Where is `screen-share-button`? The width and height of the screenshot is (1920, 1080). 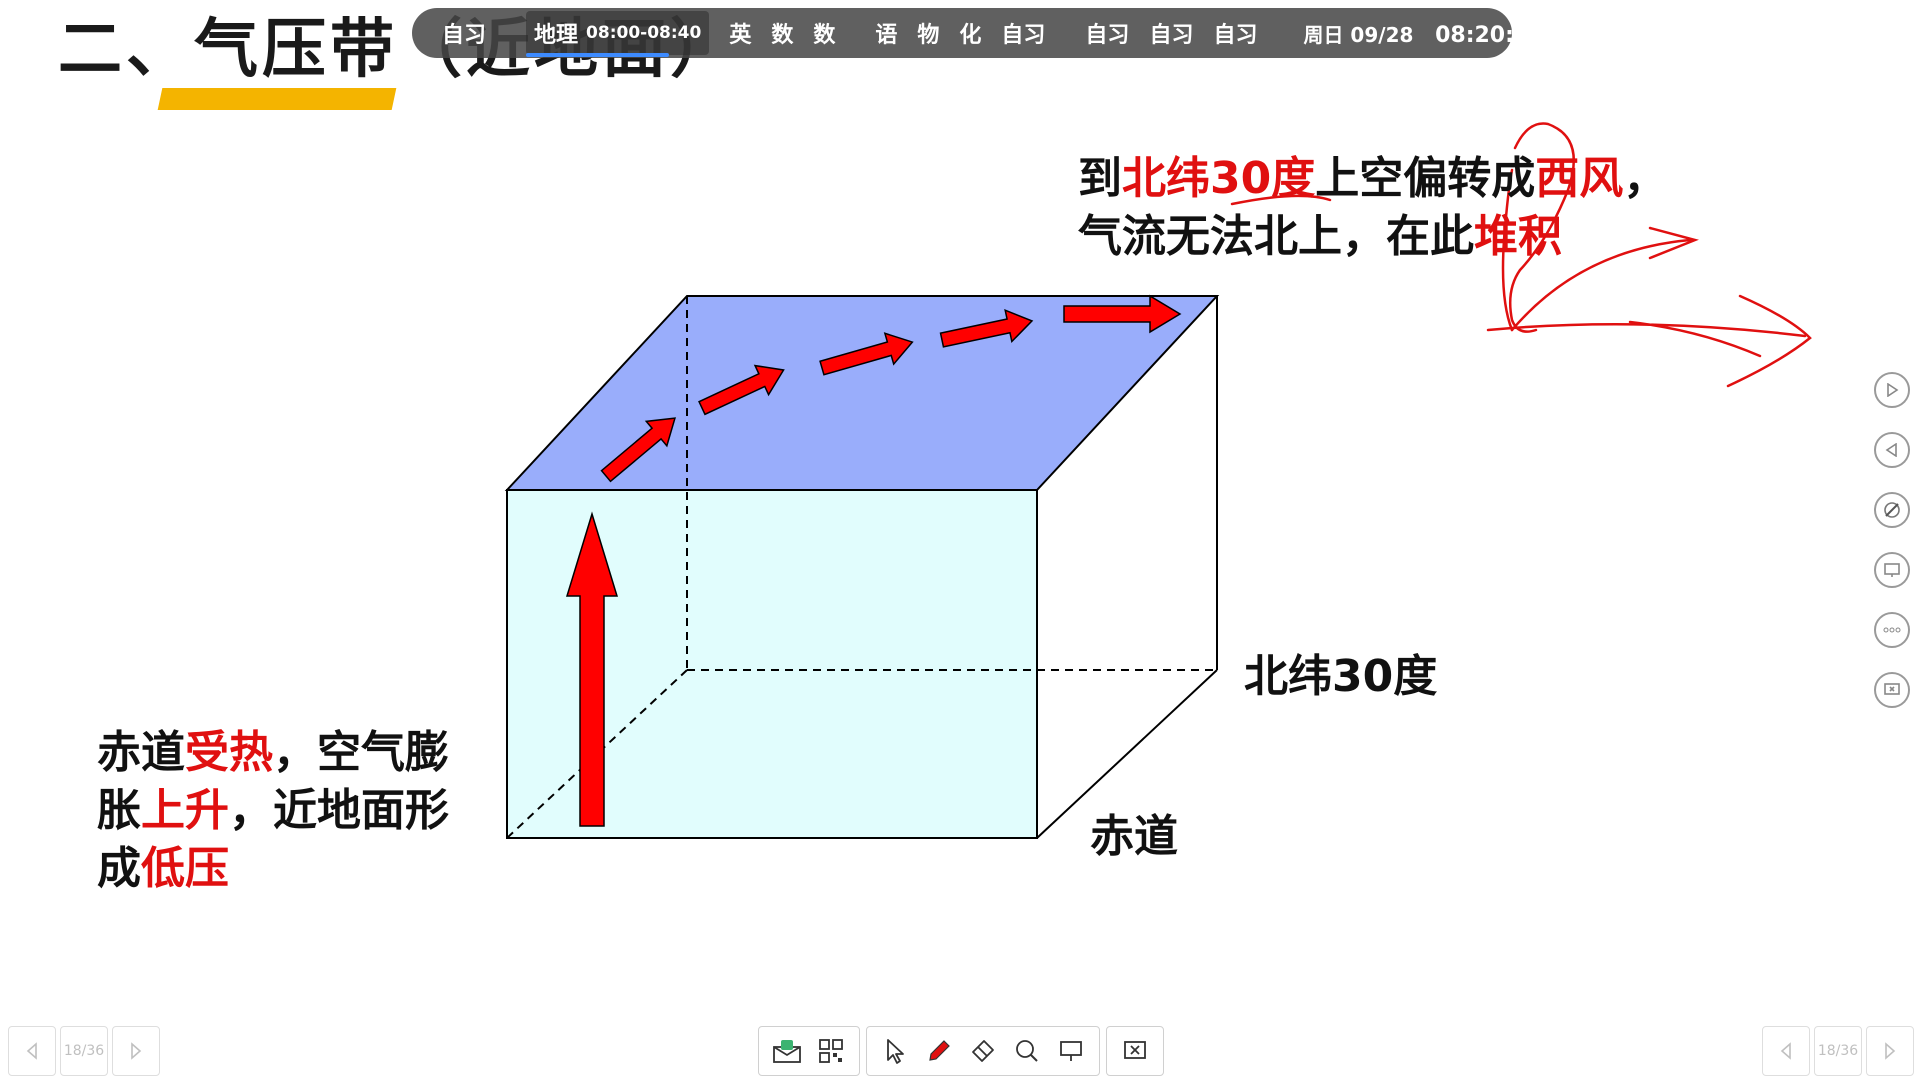
screen-share-button is located at coordinates (1892, 570).